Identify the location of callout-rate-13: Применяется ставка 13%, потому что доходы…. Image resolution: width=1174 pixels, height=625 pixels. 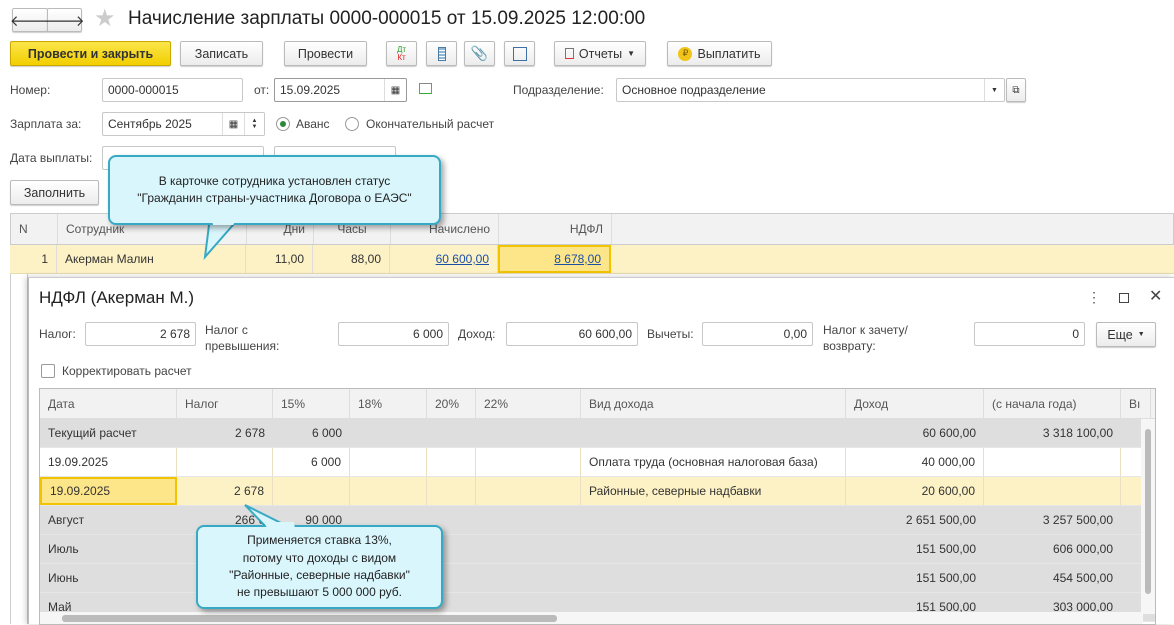
(319, 567).